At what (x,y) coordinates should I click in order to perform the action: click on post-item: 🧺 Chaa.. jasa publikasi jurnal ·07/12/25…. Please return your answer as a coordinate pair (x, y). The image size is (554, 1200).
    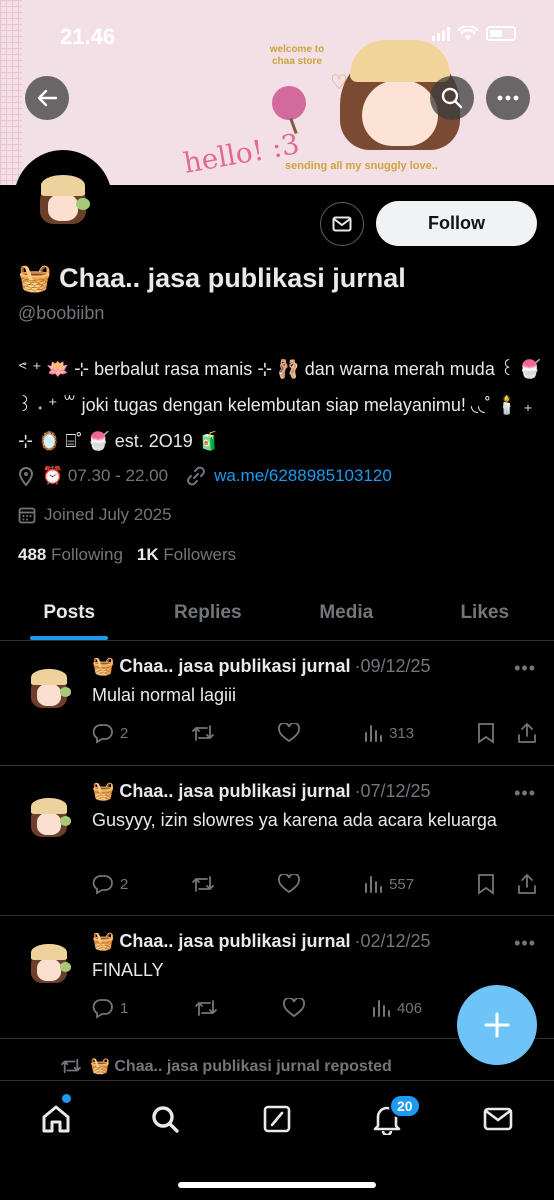
    Looking at the image, I should click on (277, 841).